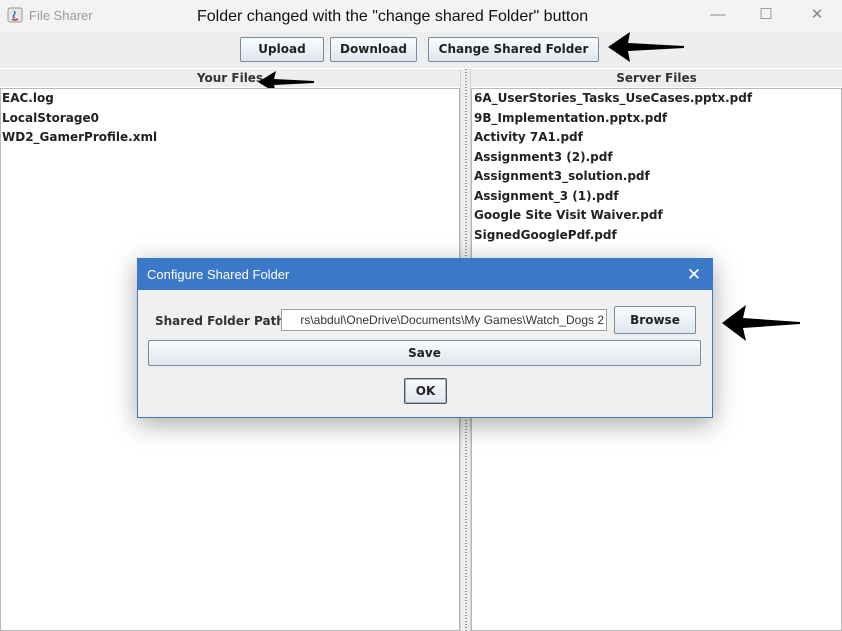 The height and width of the screenshot is (631, 842). I want to click on upload-button: Upload, so click(282, 49).